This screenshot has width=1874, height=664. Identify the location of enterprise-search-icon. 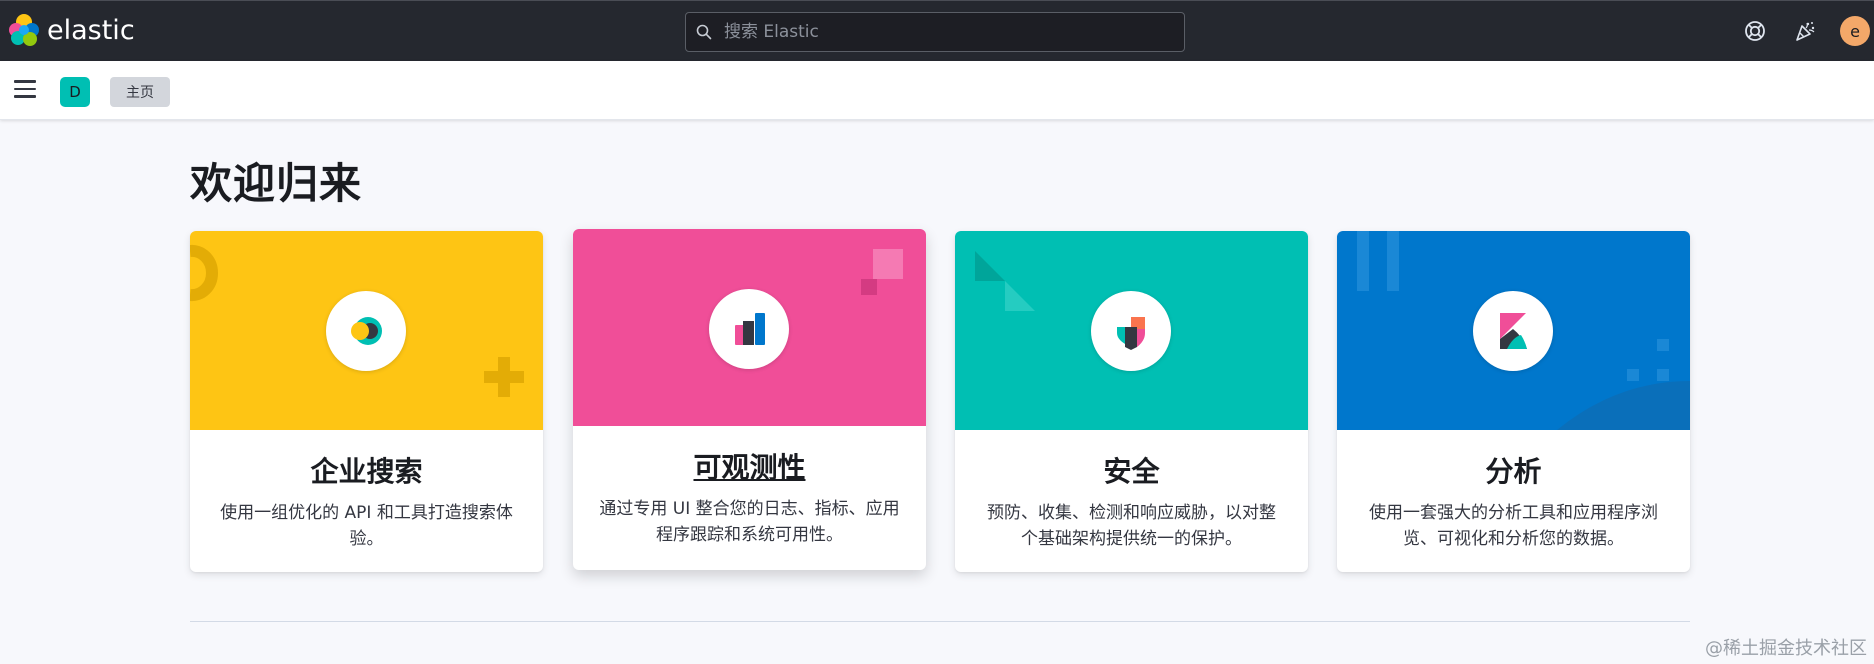
(366, 331).